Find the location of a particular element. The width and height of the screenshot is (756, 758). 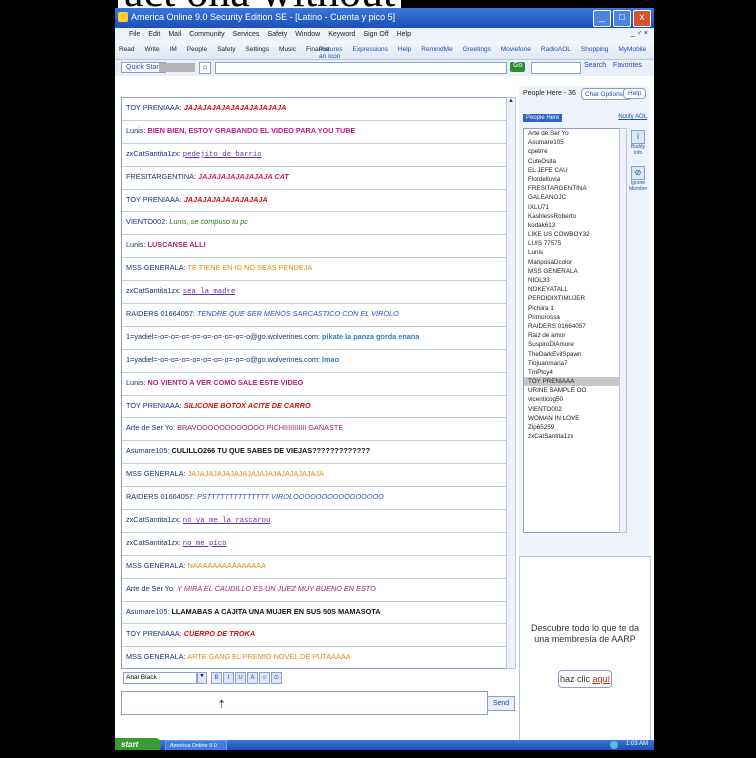

ad-link: aquí is located at coordinates (601, 679).